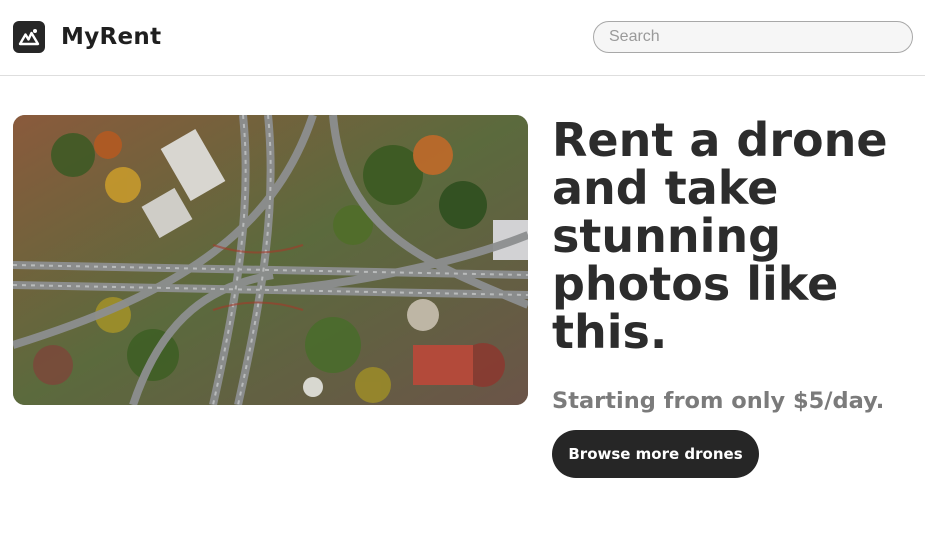 This screenshot has height=551, width=925. I want to click on site-header: MyRent, so click(462, 38).